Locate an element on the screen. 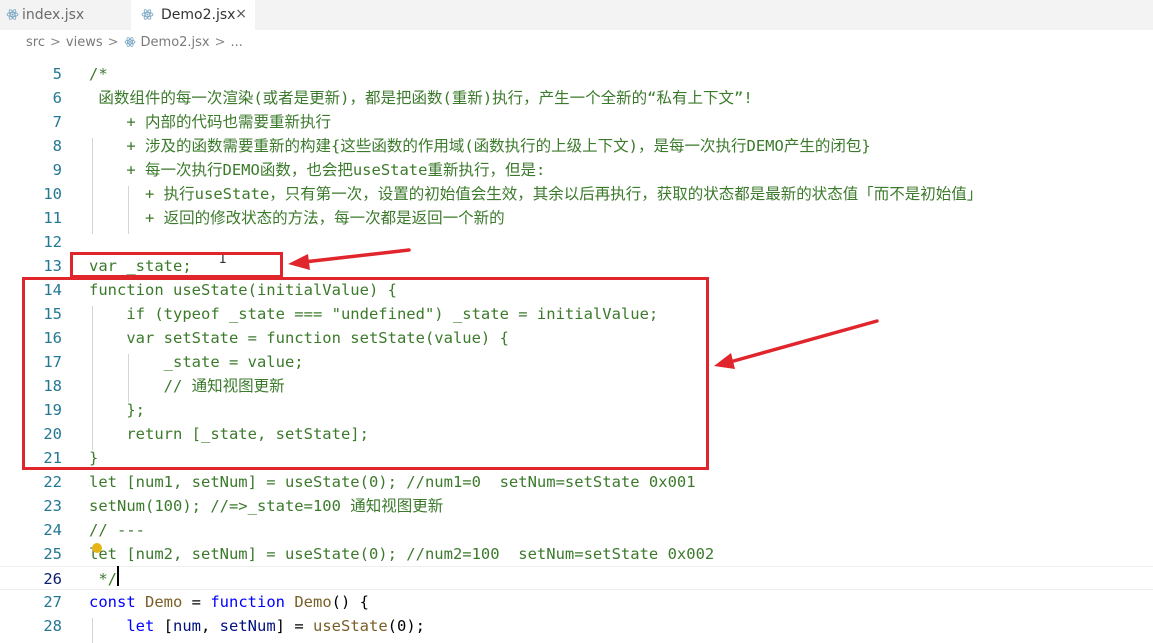 Image resolution: width=1153 pixels, height=643 pixels. annotation-arrows is located at coordinates (583, 308).